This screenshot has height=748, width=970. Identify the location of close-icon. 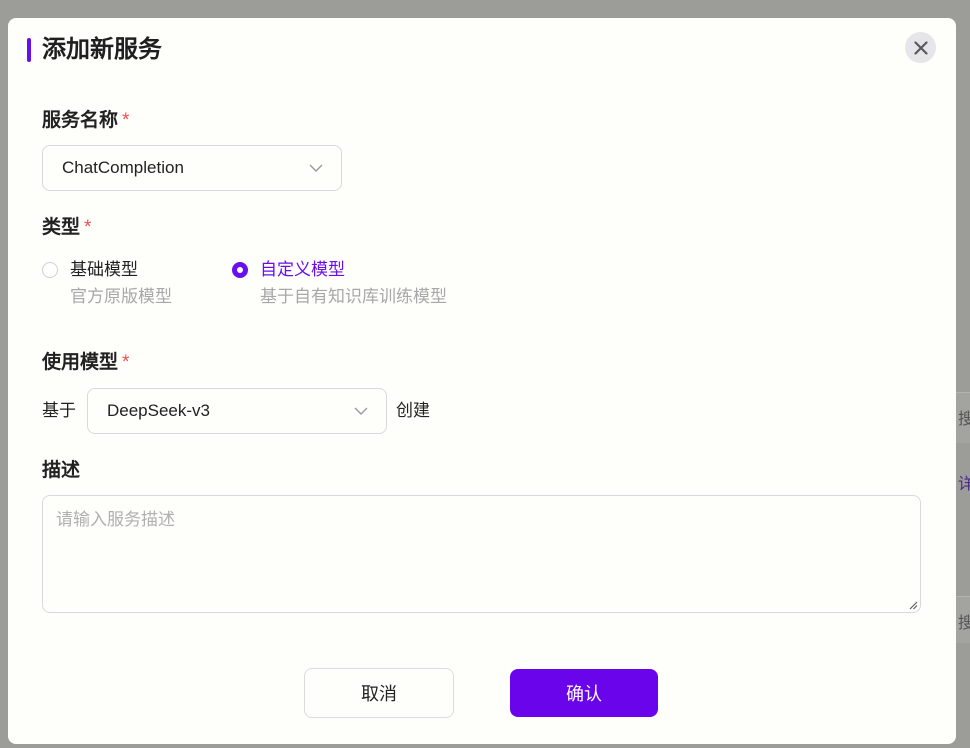
(920, 47).